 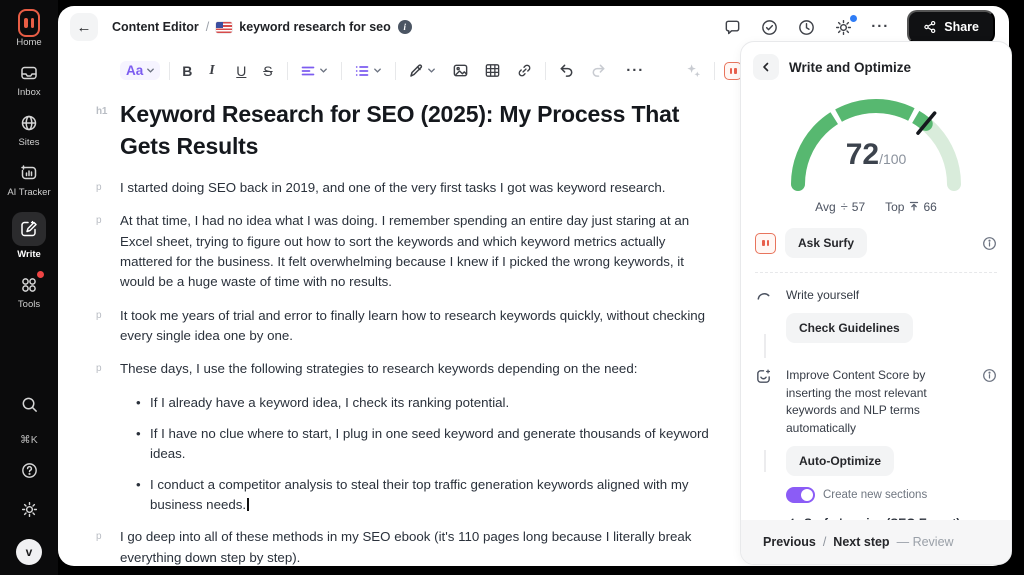 I want to click on comments-icon, so click(x=732, y=27).